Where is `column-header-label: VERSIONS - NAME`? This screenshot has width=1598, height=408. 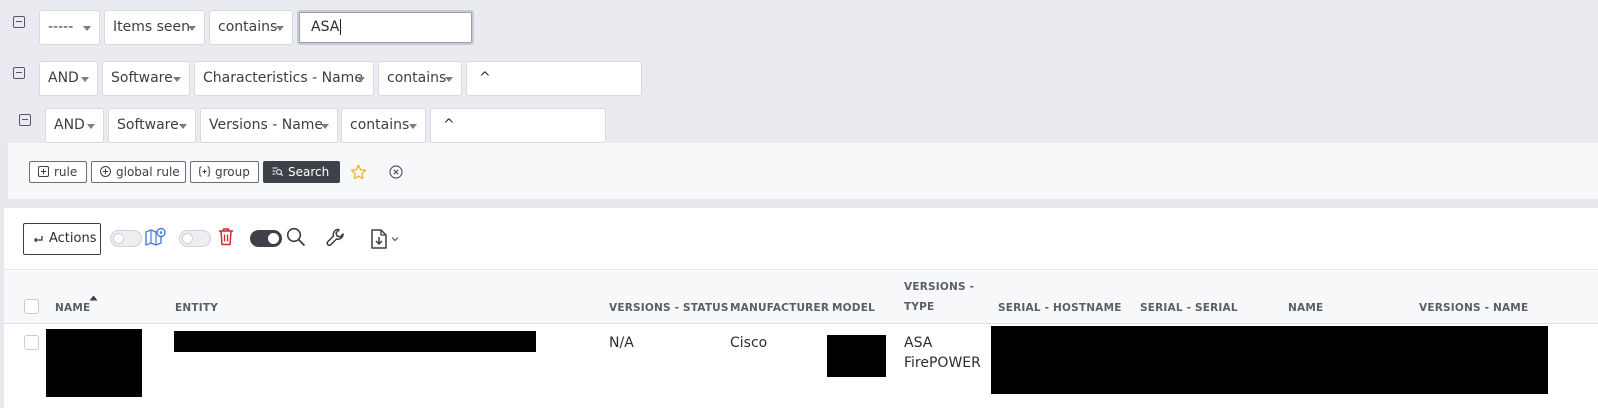
column-header-label: VERSIONS - NAME is located at coordinates (1474, 308).